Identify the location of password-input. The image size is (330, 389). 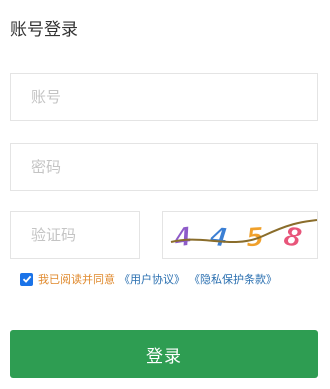
(164, 167).